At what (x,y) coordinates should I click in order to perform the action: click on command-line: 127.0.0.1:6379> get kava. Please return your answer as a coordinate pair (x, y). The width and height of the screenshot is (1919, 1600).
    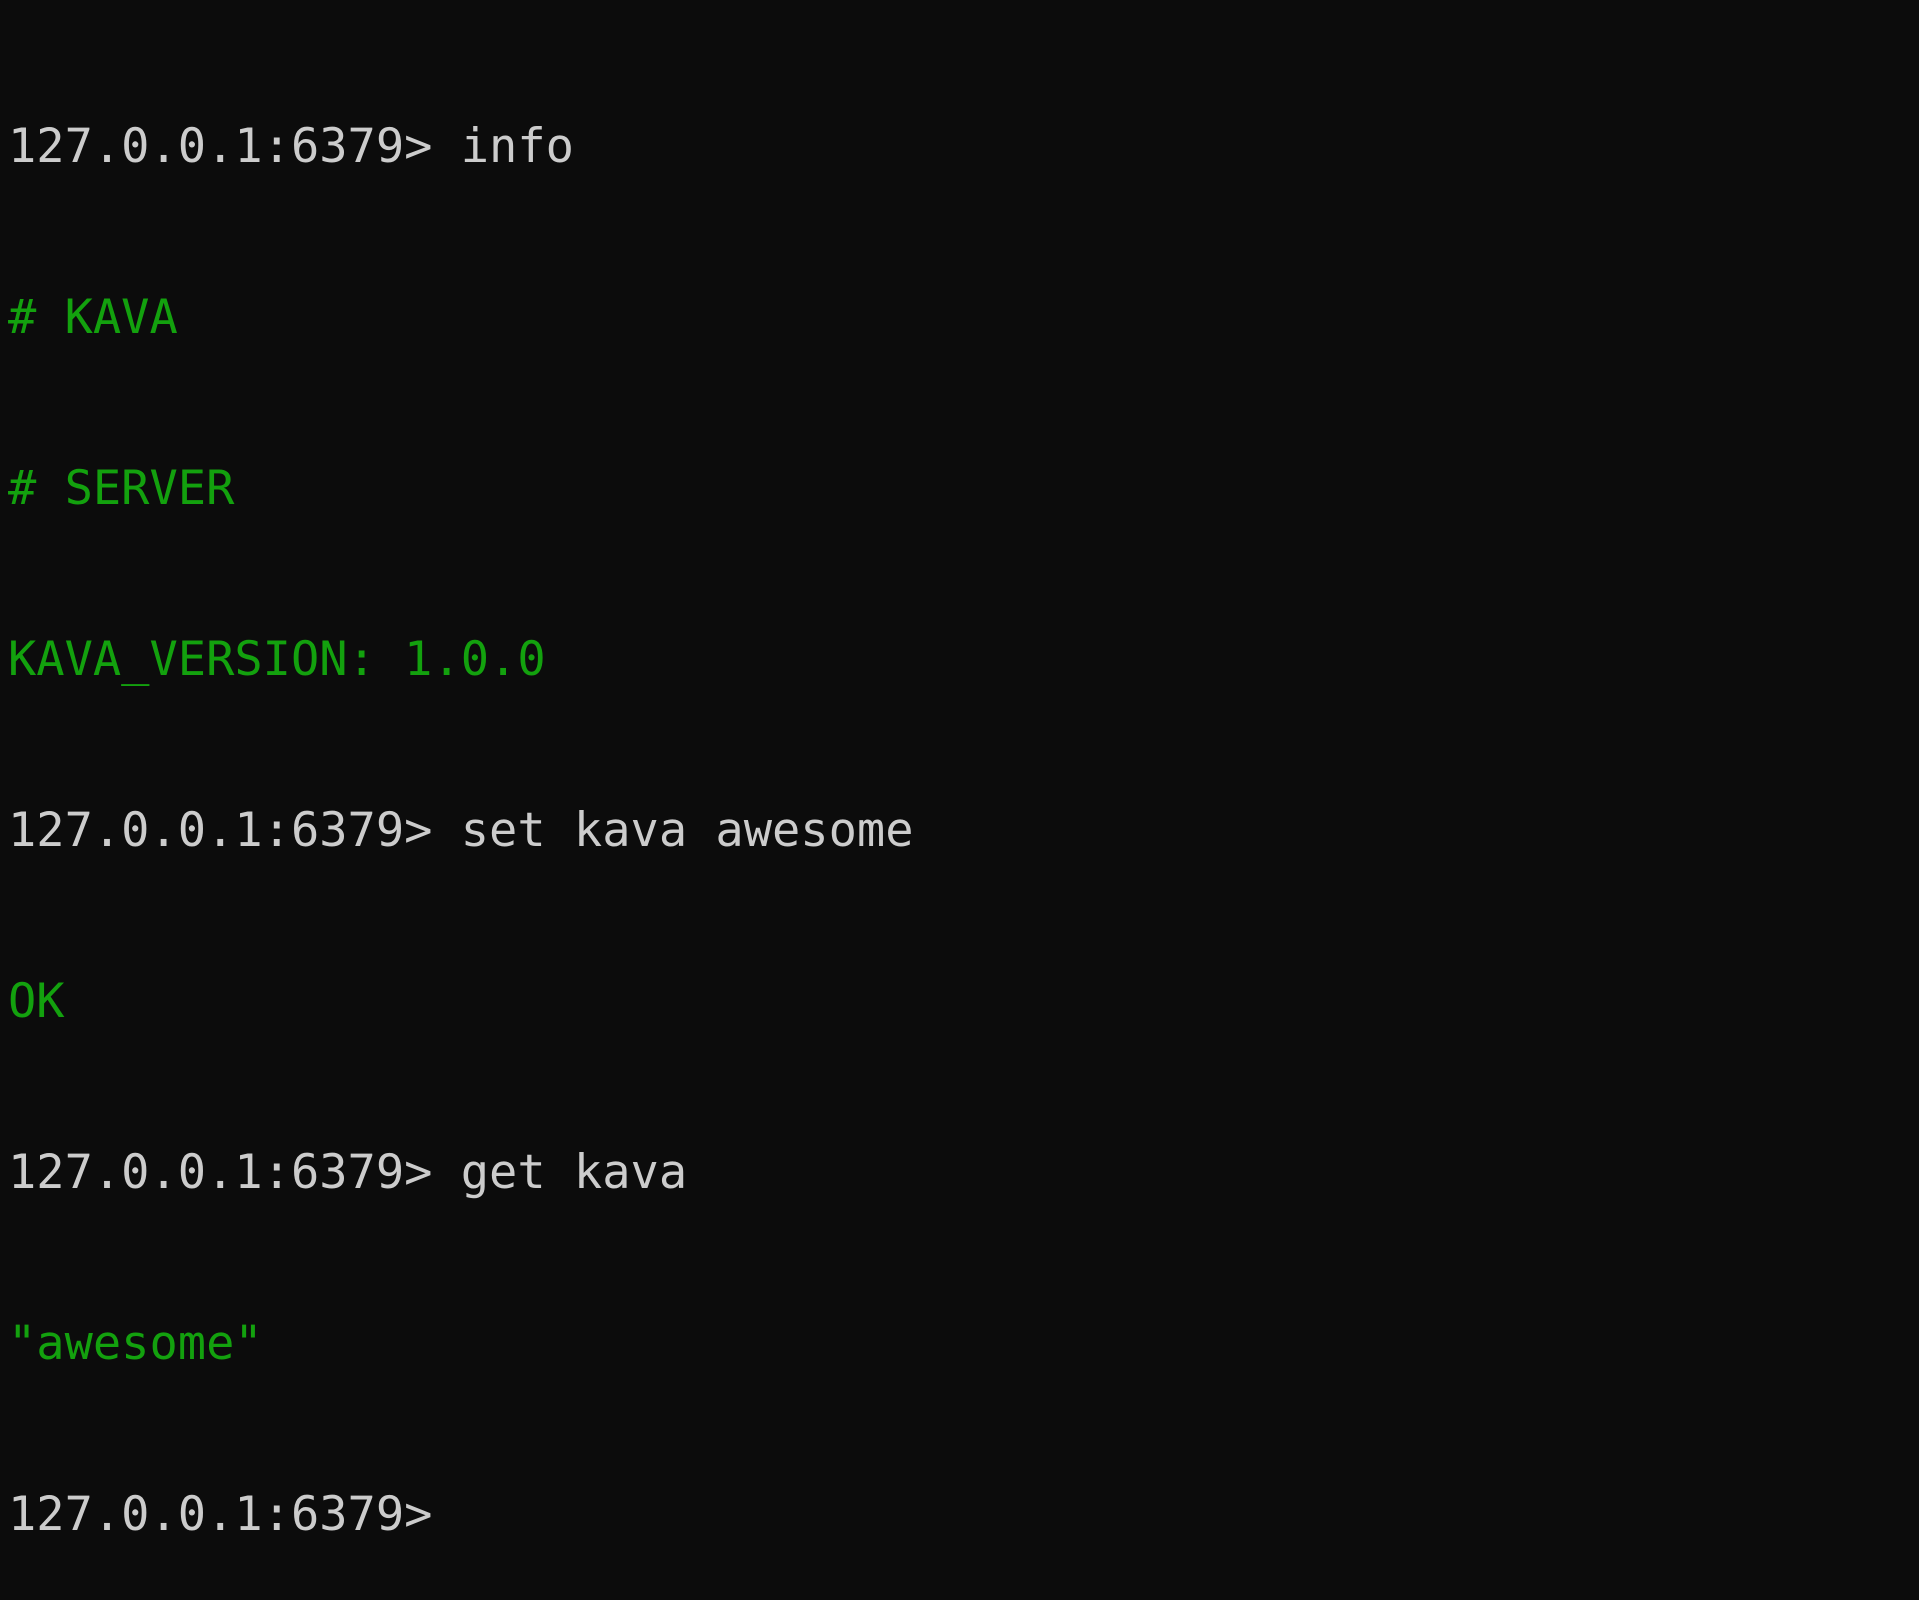
    Looking at the image, I should click on (963, 1172).